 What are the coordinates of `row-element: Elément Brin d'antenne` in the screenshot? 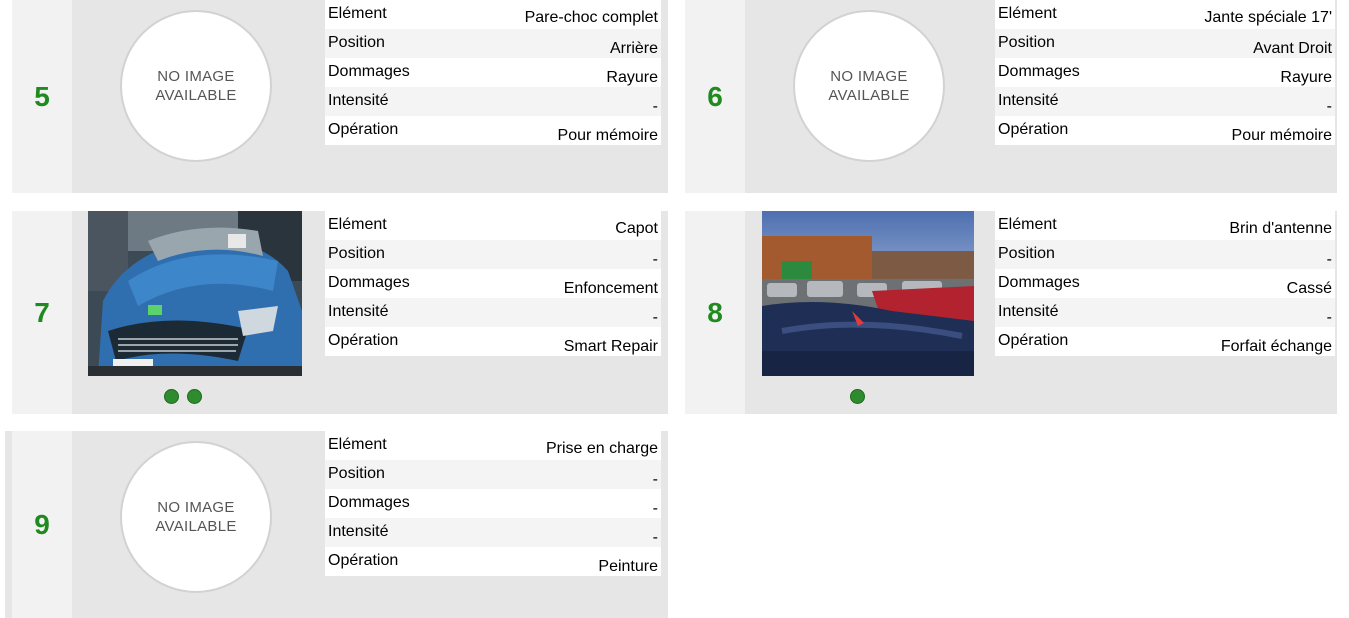 It's located at (1165, 225).